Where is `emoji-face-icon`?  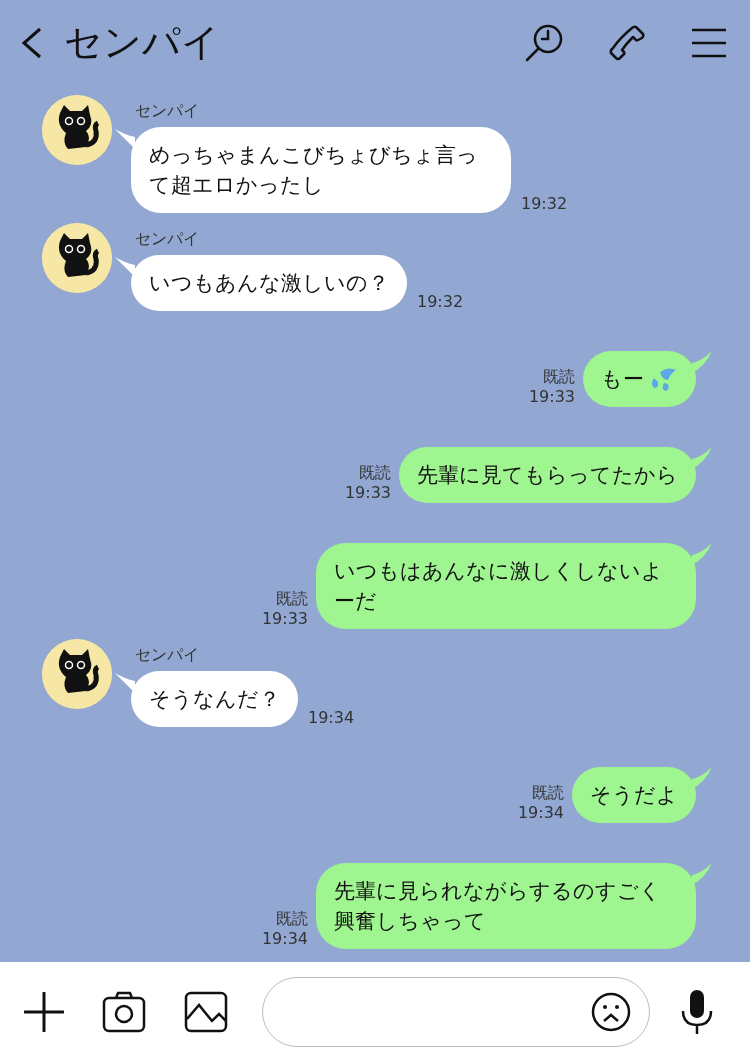
emoji-face-icon is located at coordinates (611, 1011).